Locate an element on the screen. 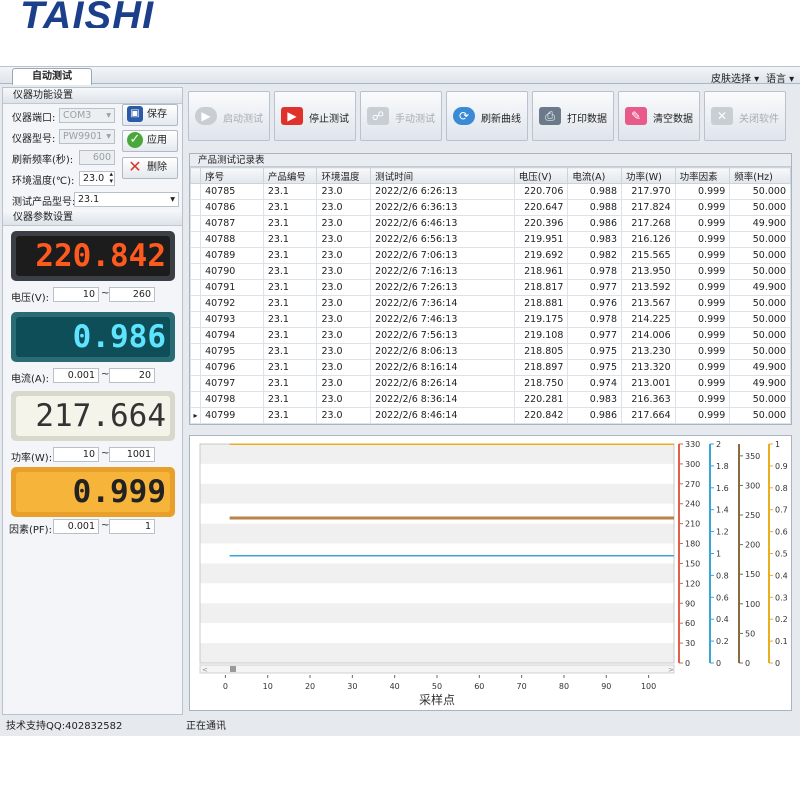  eraser-icon: ✎ is located at coordinates (636, 116).